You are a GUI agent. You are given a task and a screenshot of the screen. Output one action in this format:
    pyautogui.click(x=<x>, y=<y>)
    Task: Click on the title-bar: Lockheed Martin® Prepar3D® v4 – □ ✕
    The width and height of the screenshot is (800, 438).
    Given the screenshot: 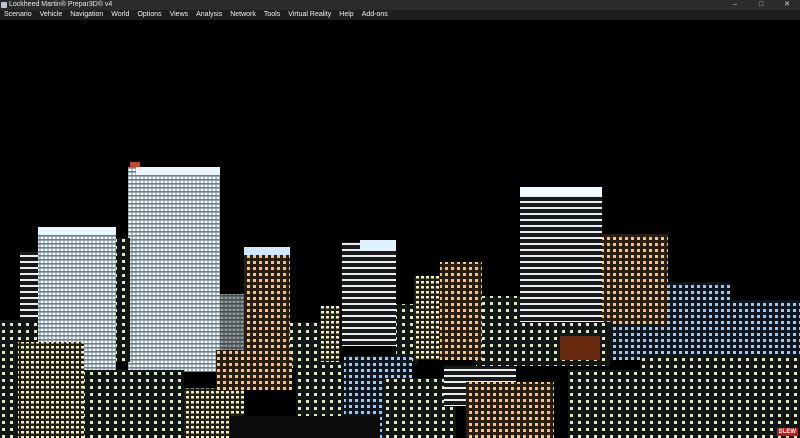 What is the action you would take?
    pyautogui.click(x=400, y=5)
    